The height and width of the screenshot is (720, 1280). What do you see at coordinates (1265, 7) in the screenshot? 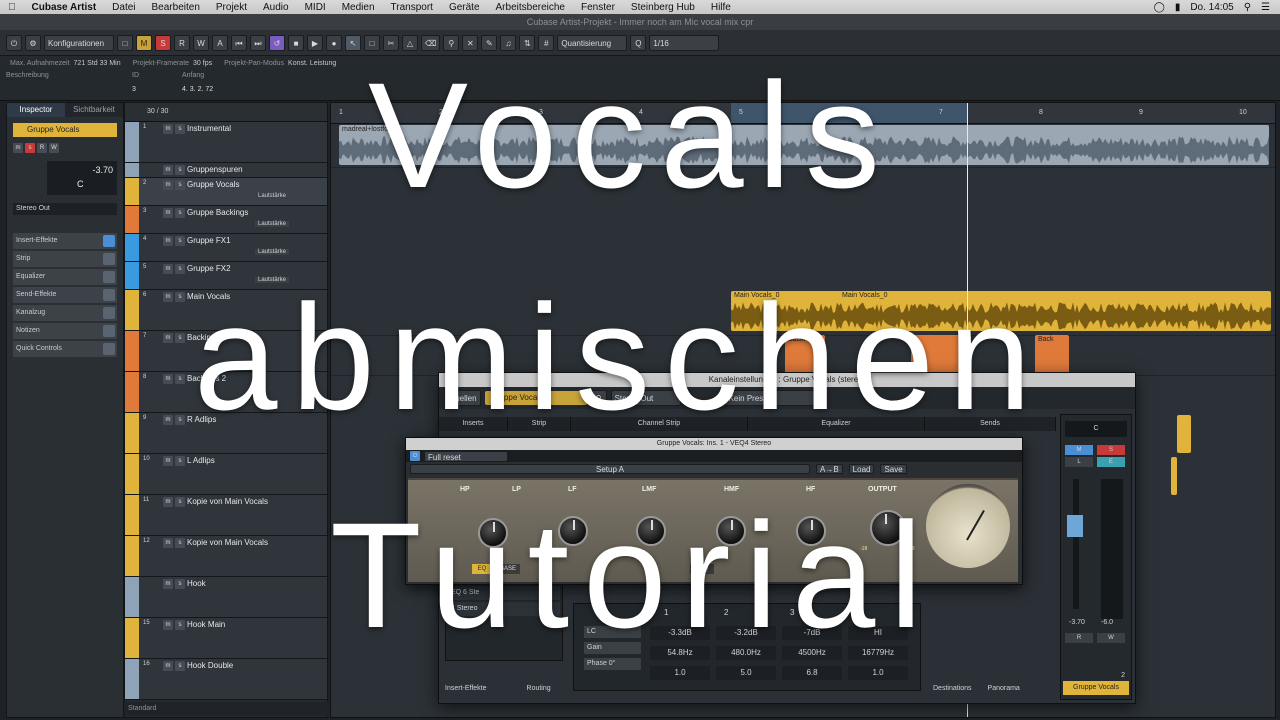
I see `menu-list-icon: ☰` at bounding box center [1265, 7].